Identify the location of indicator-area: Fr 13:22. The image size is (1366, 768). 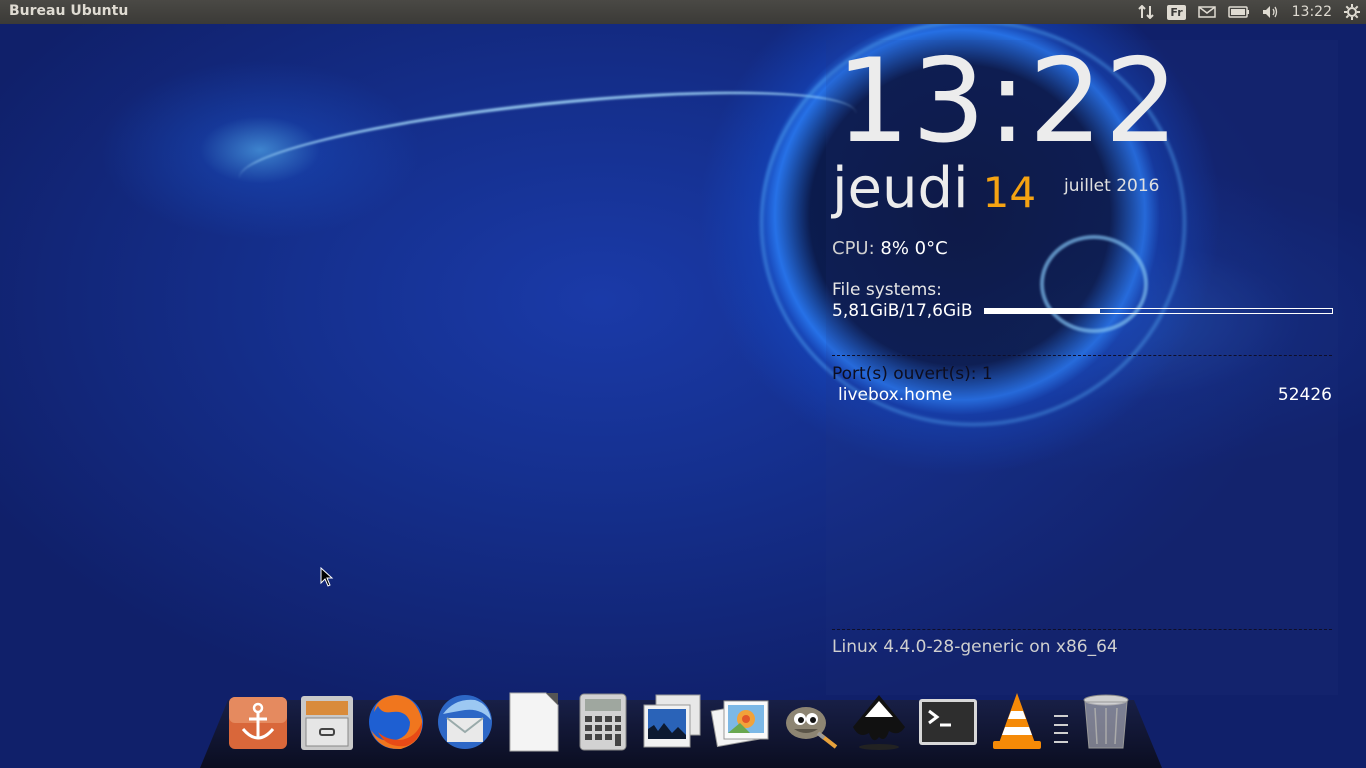
(1248, 12).